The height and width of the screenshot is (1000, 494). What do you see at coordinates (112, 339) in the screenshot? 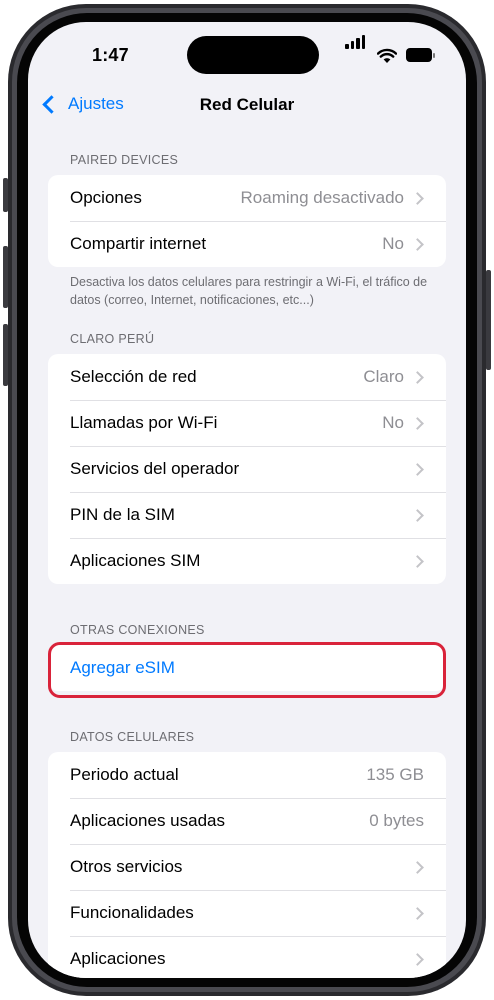
I see `section-header-claro: CLARO PERÚ` at bounding box center [112, 339].